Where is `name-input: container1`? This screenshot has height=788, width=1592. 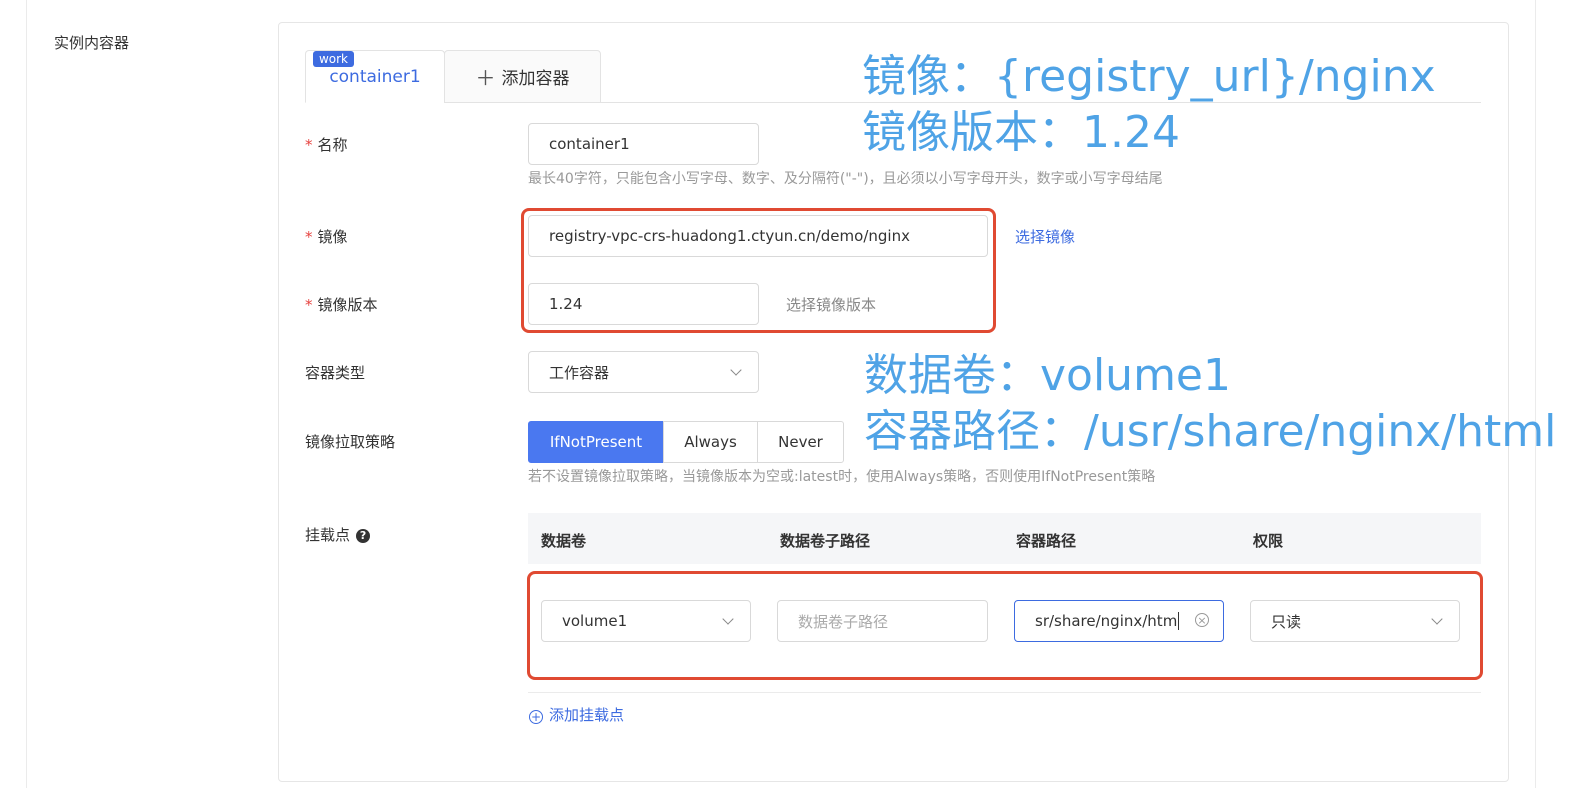
name-input: container1 is located at coordinates (643, 144).